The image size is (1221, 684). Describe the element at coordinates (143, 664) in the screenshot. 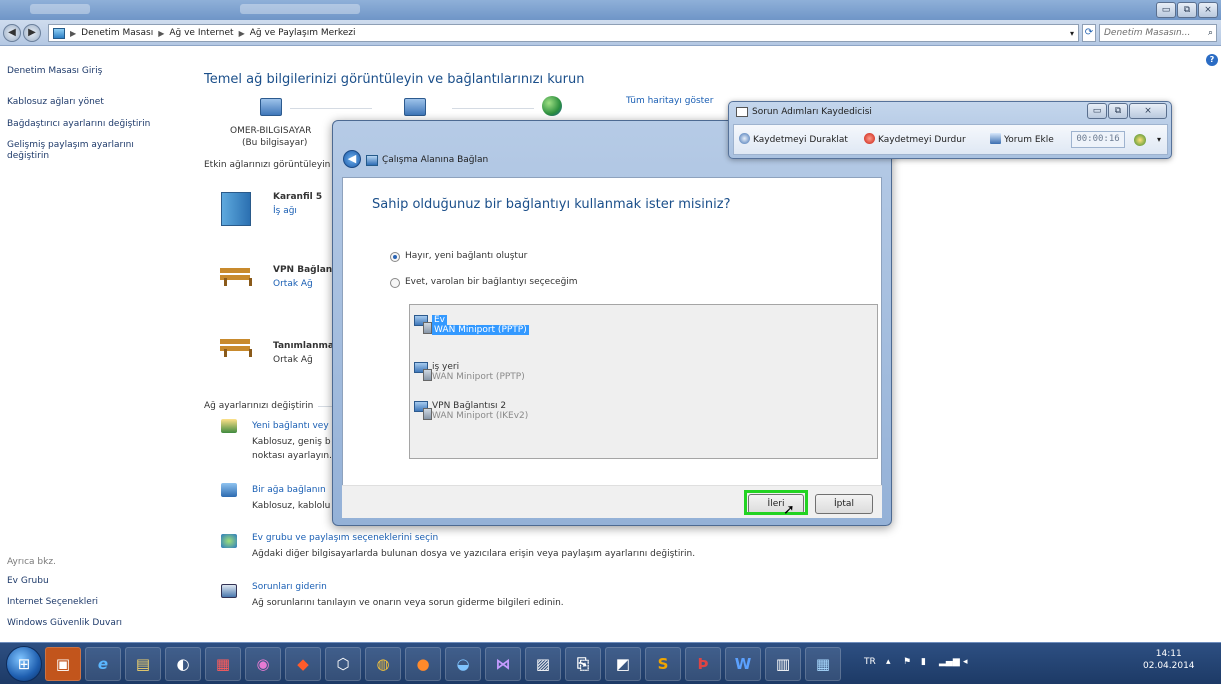

I see `folder-icon: ▤` at that location.